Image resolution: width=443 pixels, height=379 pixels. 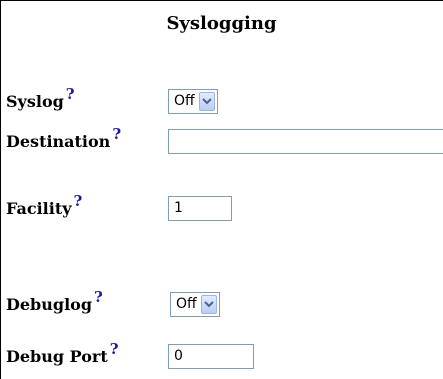 I want to click on facility-row: Facility ? 1, so click(x=221, y=208).